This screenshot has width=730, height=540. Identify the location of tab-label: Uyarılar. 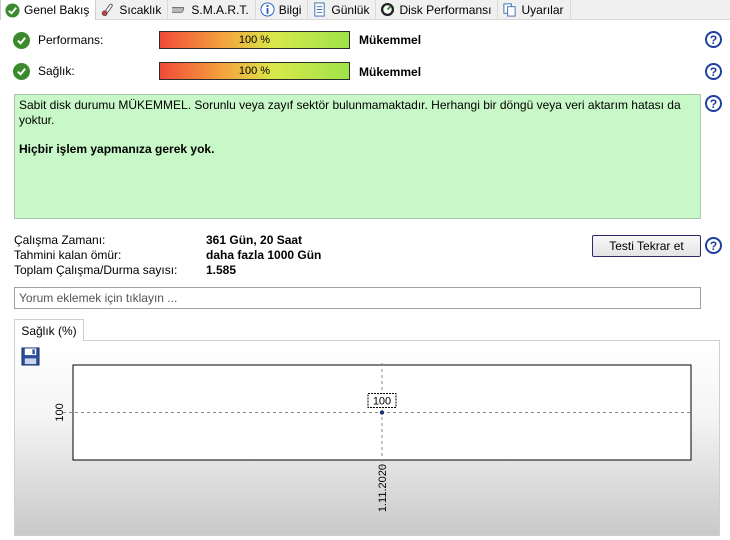
(542, 9).